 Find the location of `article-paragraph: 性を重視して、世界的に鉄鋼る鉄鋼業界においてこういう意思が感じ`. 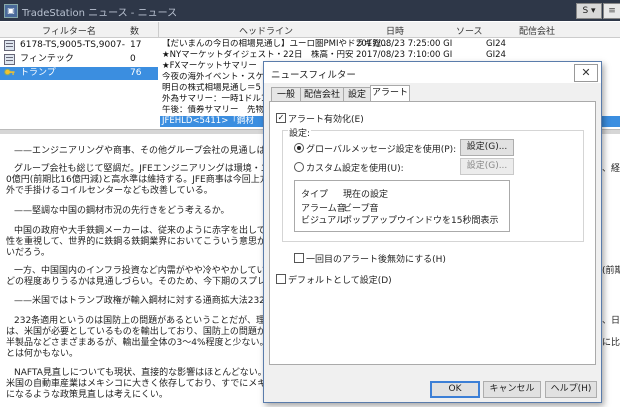

article-paragraph: 性を重視して、世界的に鉄鋼る鉄鋼業界においてこういう意思が感じ is located at coordinates (145, 242).